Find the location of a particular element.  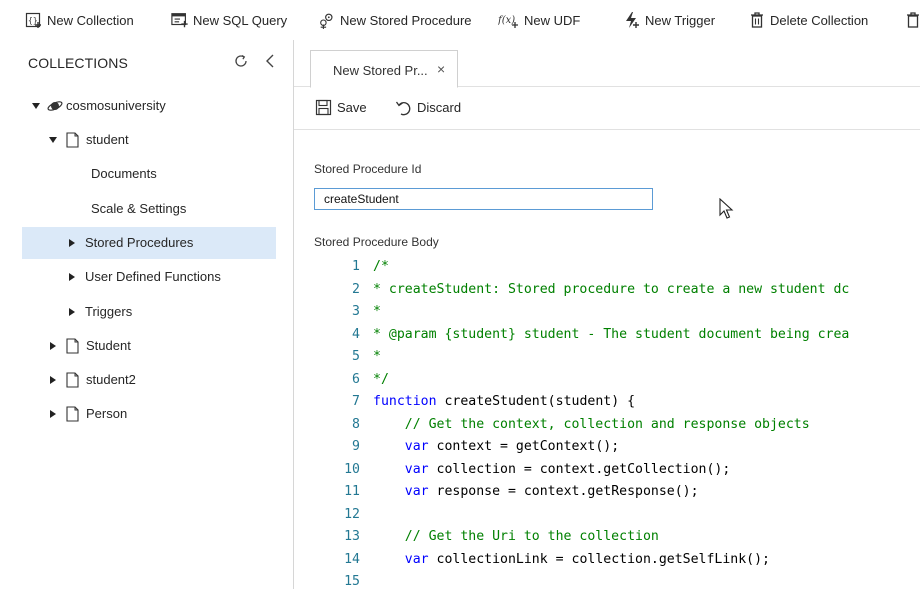

save-button: Save is located at coordinates (341, 107).